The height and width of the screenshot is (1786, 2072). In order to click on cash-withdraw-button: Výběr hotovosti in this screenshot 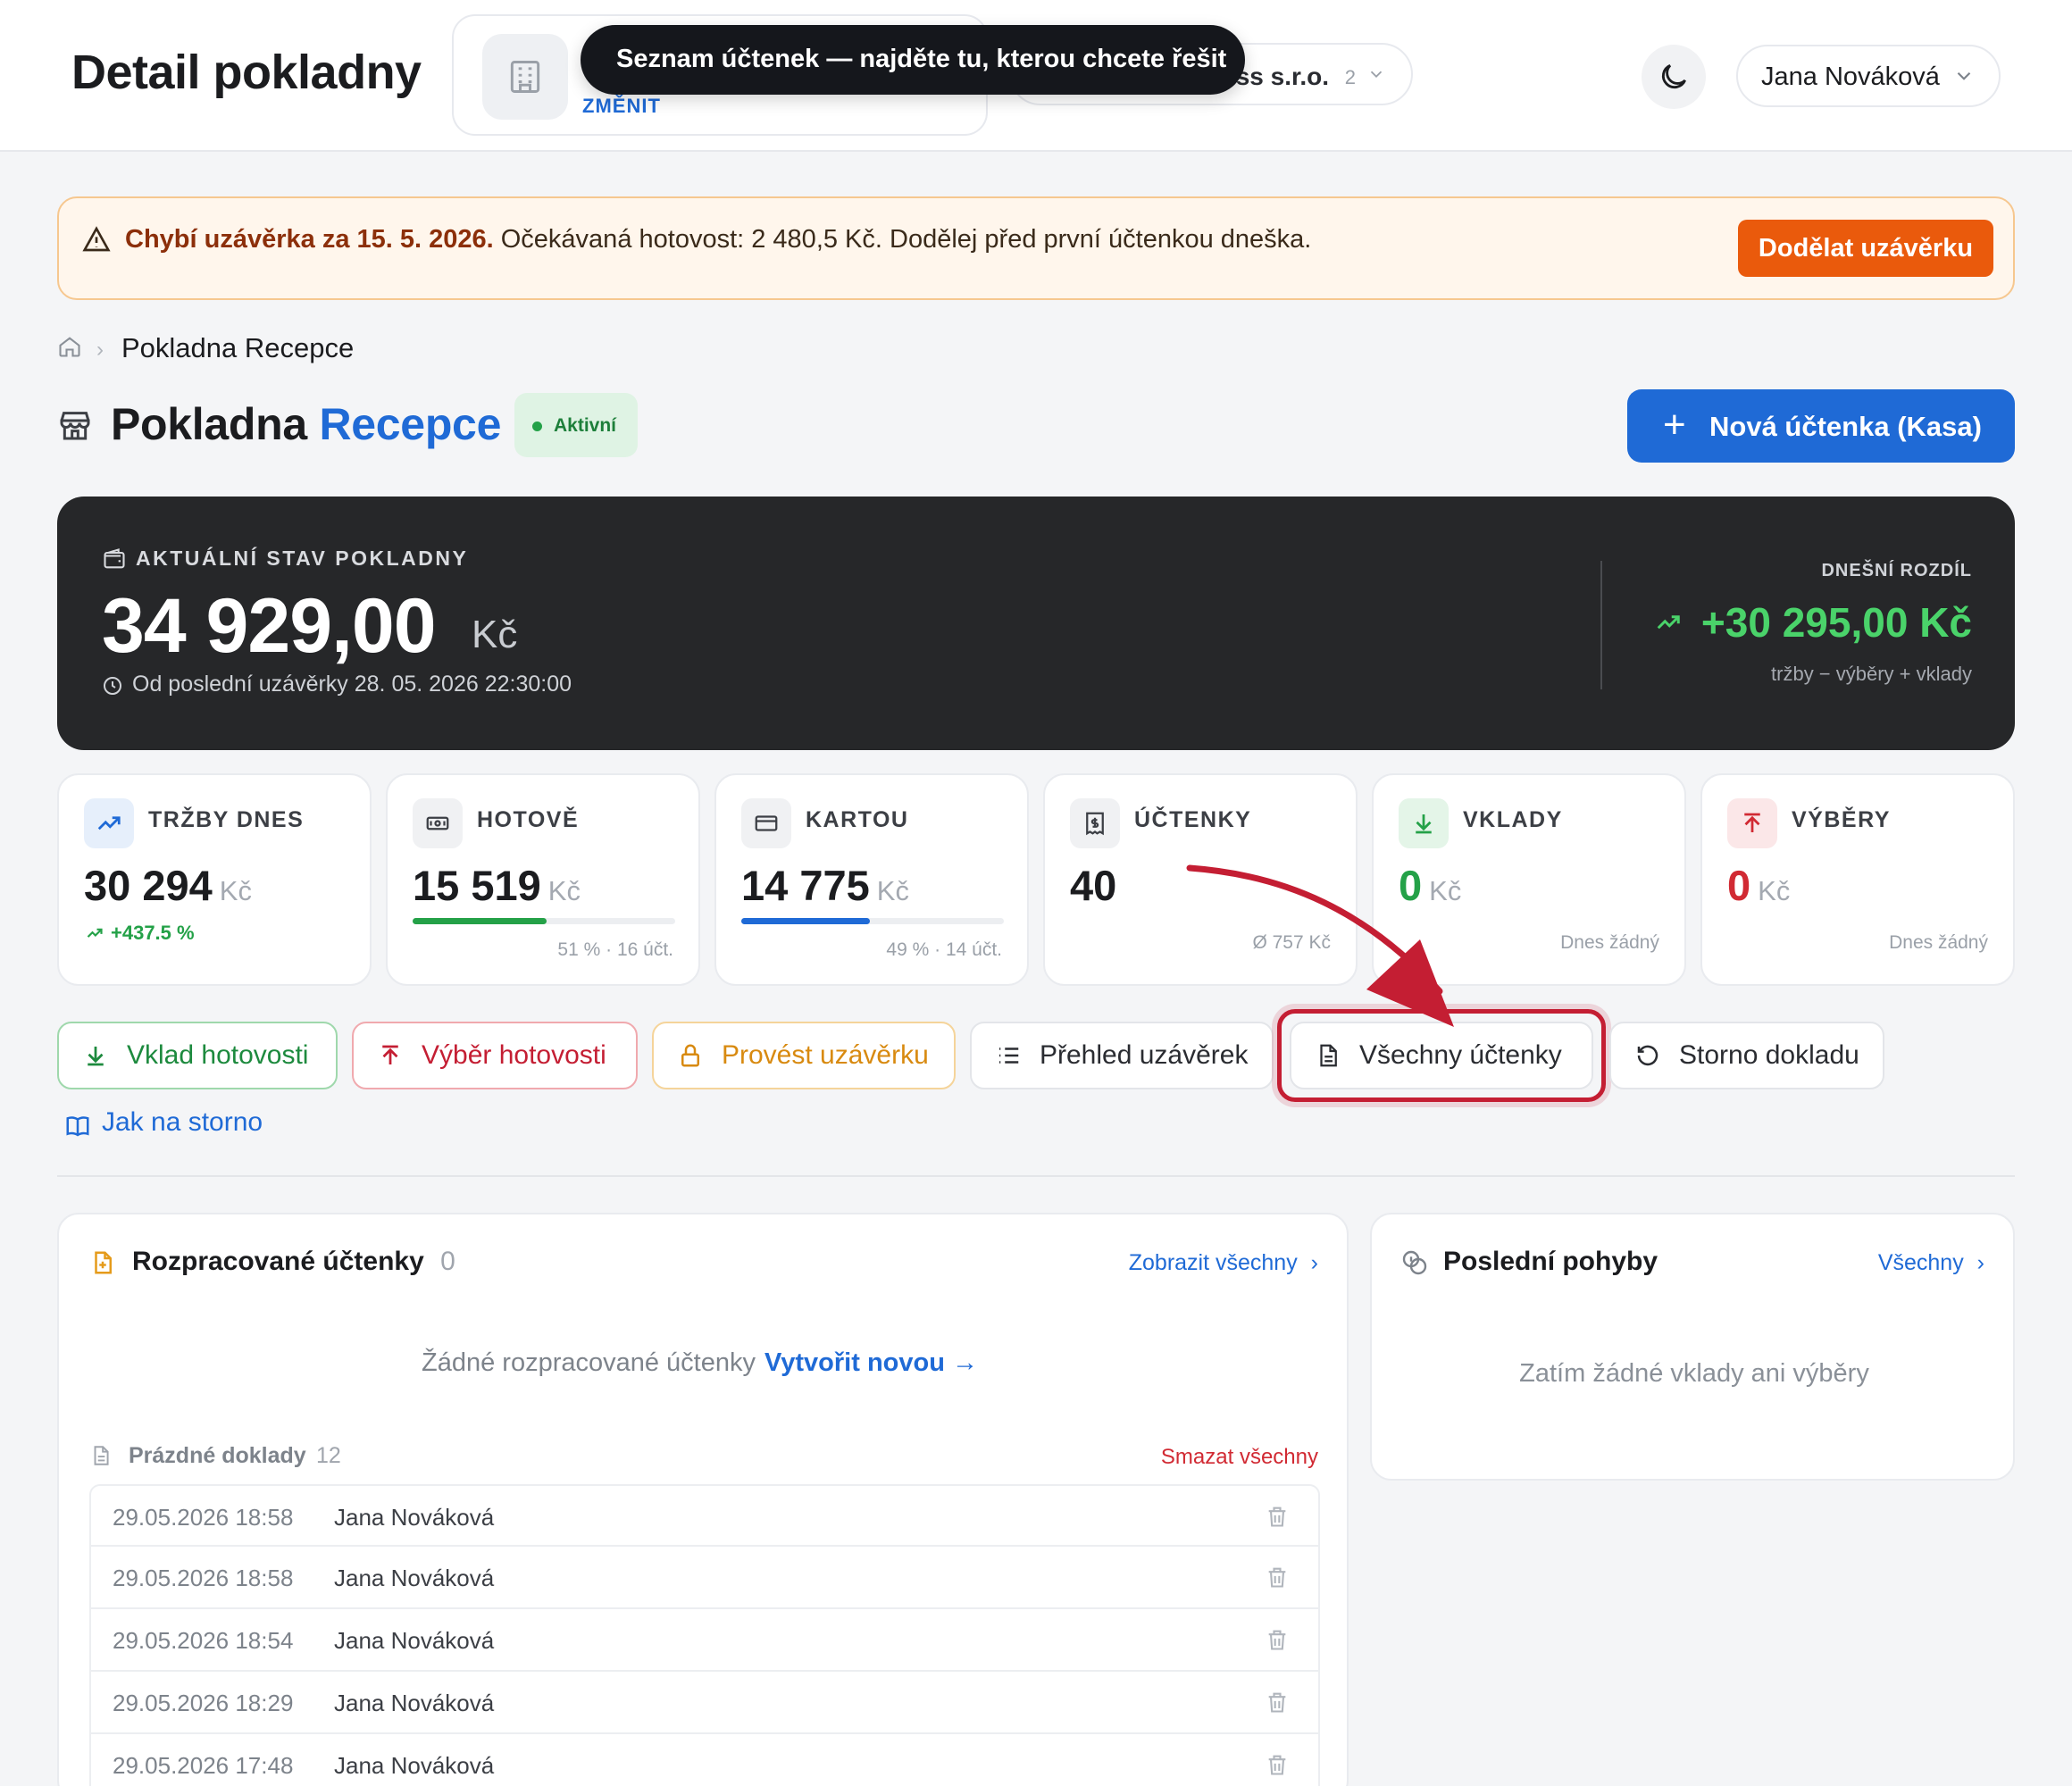, I will do `click(495, 1055)`.